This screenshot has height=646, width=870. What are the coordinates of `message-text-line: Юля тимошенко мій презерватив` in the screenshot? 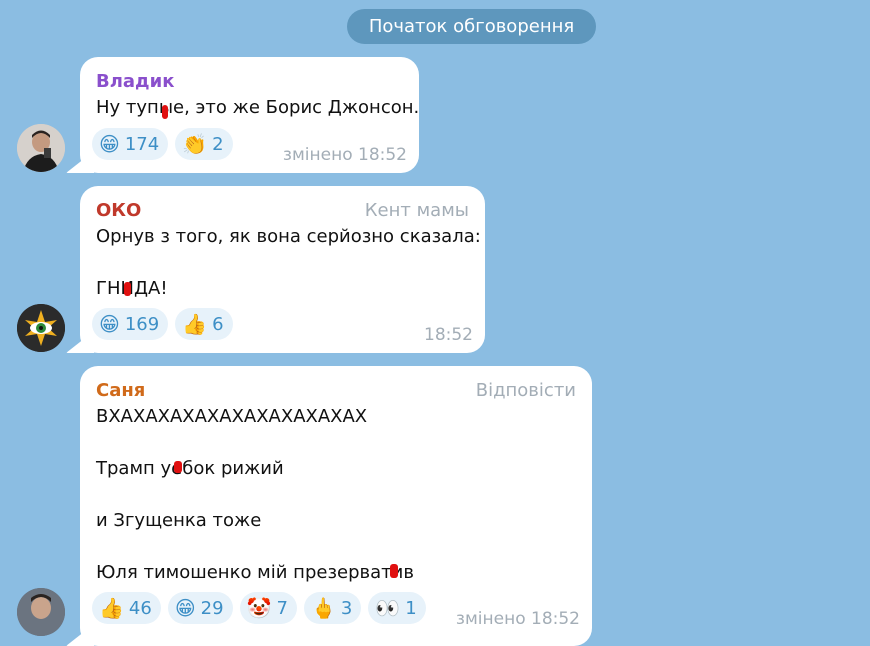 It's located at (255, 572).